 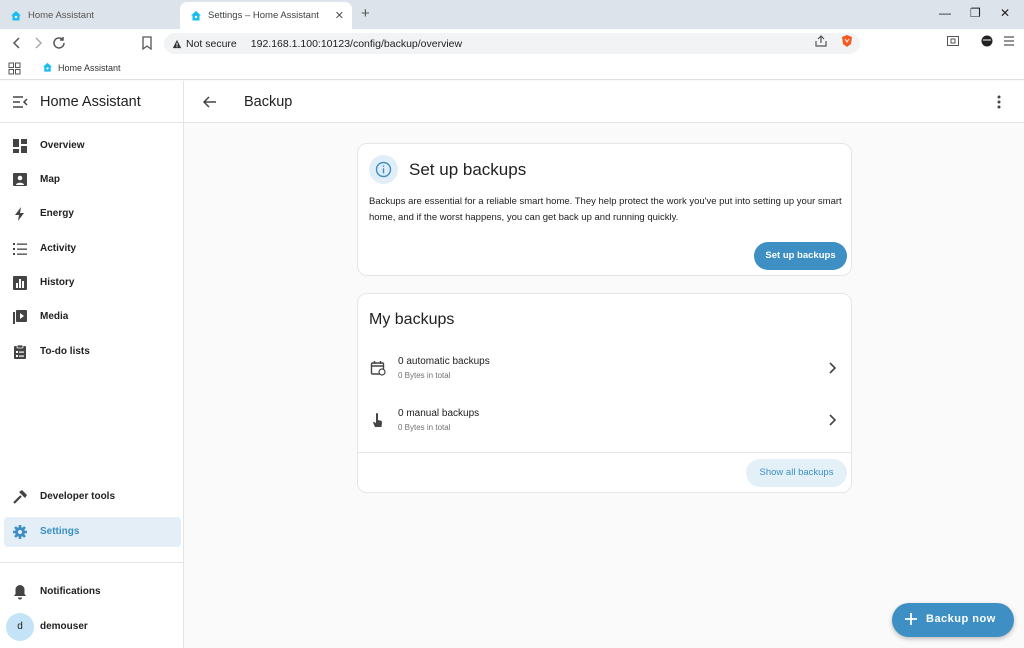 I want to click on media-icon, so click(x=20, y=317).